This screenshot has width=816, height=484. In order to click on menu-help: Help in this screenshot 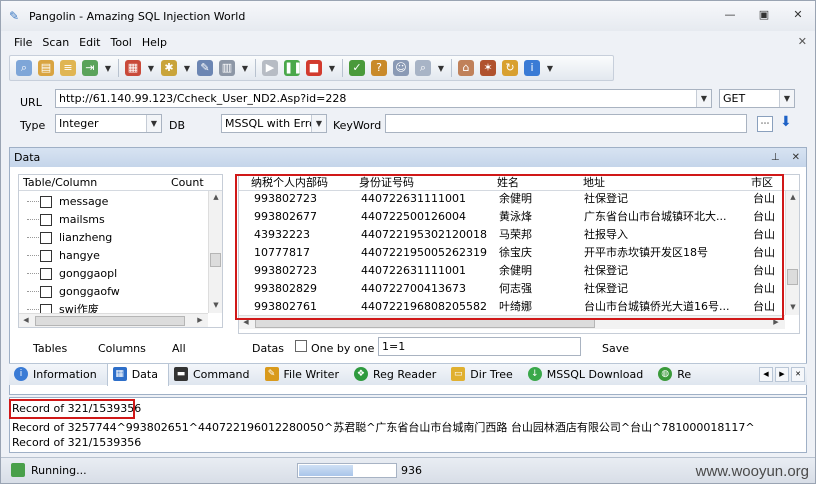, I will do `click(154, 42)`.